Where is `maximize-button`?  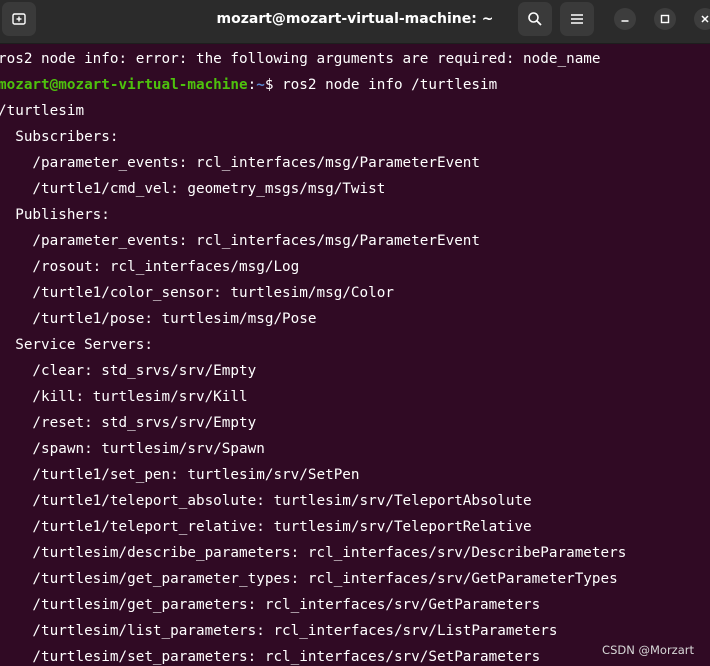 maximize-button is located at coordinates (665, 19).